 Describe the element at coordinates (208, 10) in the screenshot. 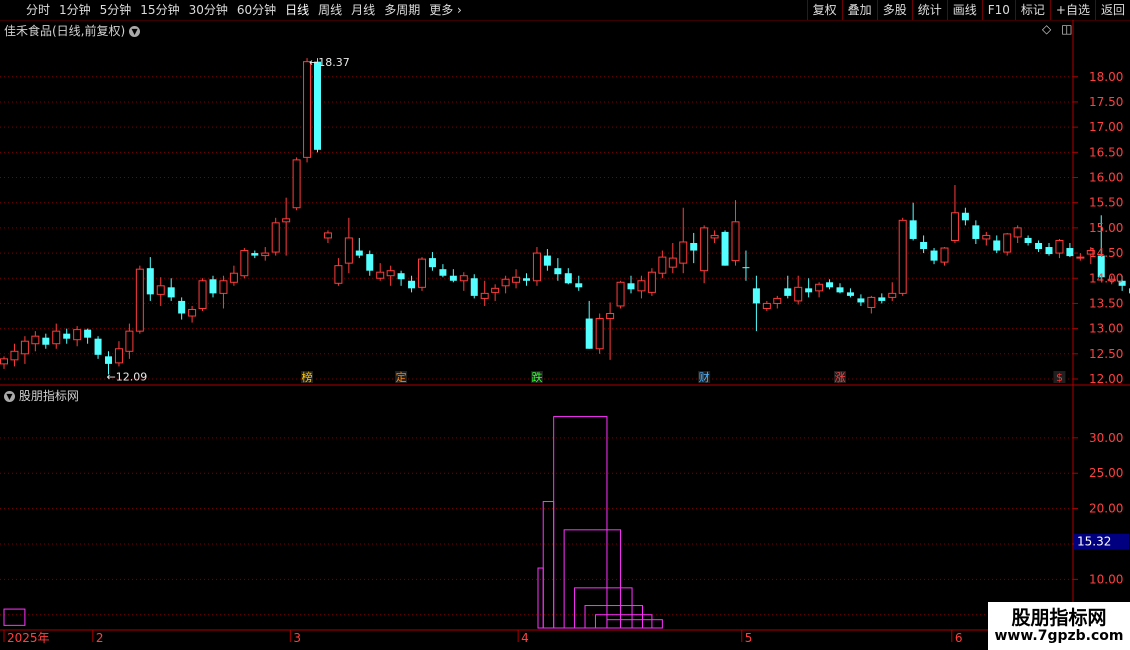

I see `tab-30min: 30分钟` at that location.